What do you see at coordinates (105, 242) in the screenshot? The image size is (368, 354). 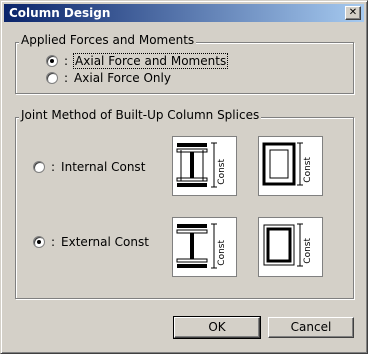 I see `radio-label: External Const` at bounding box center [105, 242].